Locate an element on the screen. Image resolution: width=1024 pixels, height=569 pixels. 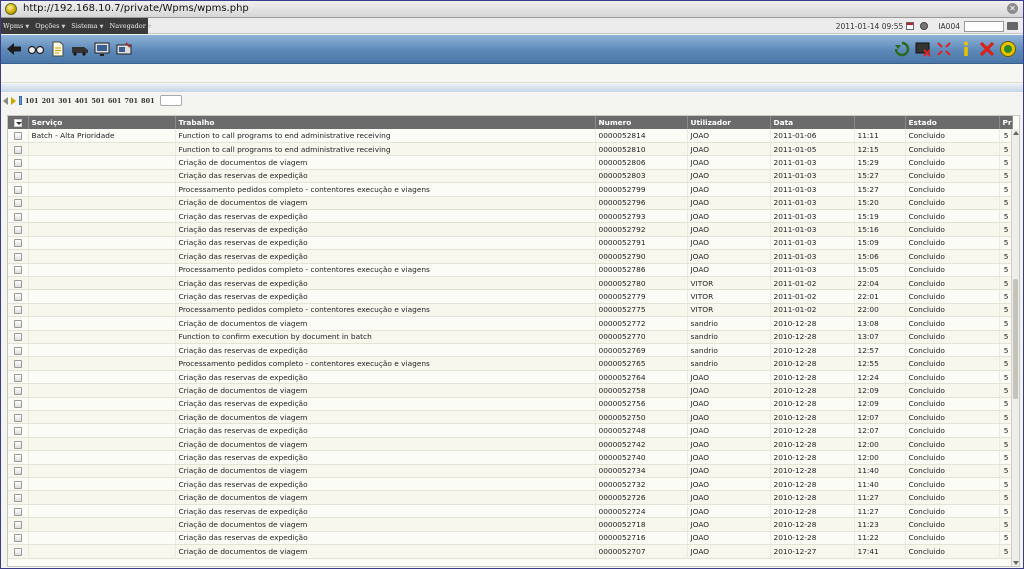
col-servico: Serviço is located at coordinates (102, 122).